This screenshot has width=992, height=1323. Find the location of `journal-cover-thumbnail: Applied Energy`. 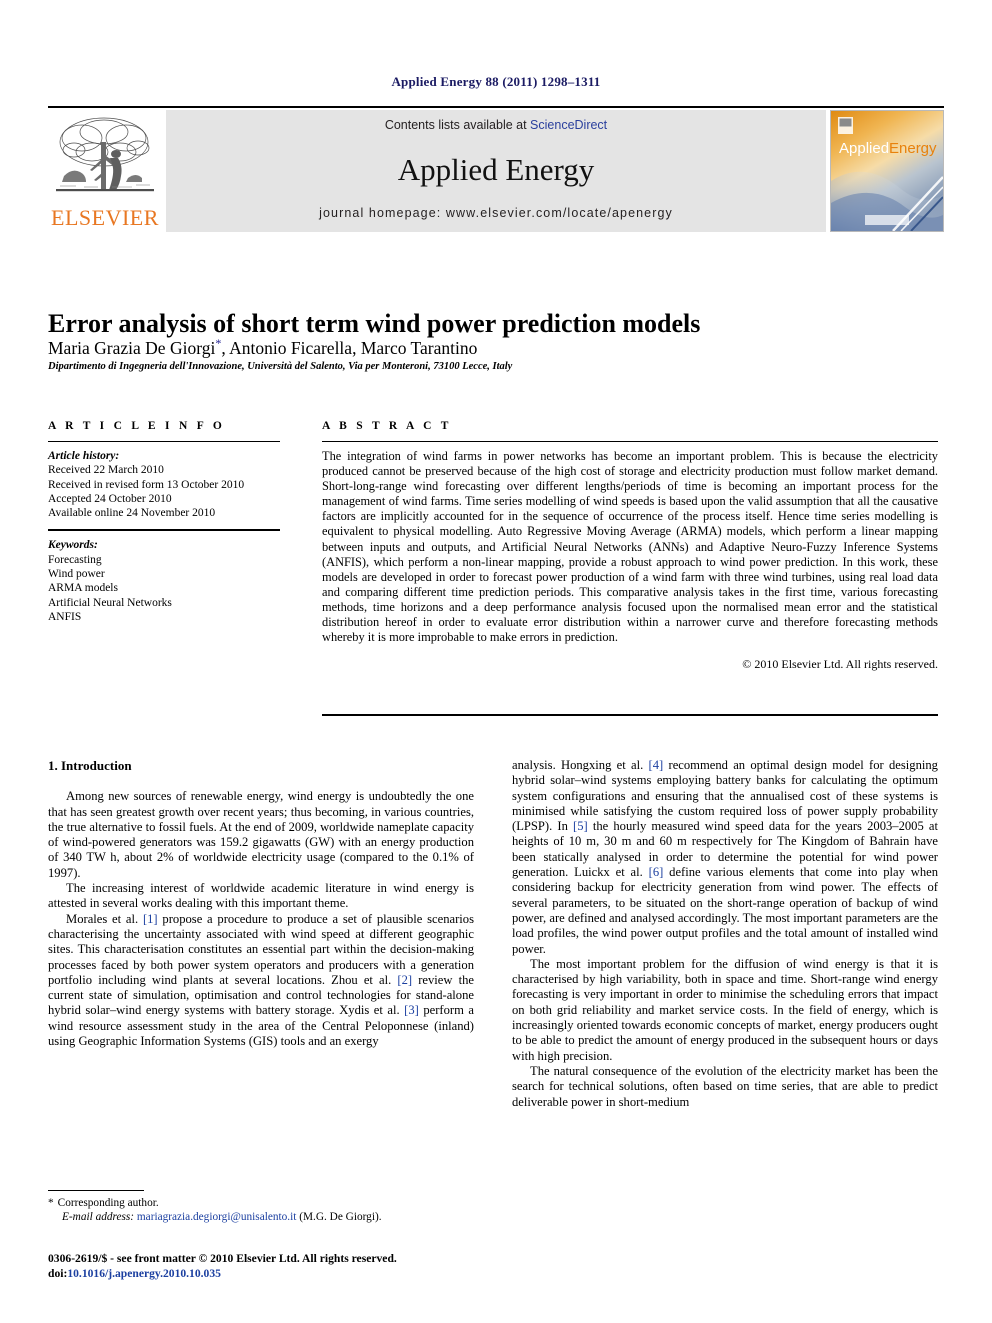

journal-cover-thumbnail: Applied Energy is located at coordinates (887, 171).